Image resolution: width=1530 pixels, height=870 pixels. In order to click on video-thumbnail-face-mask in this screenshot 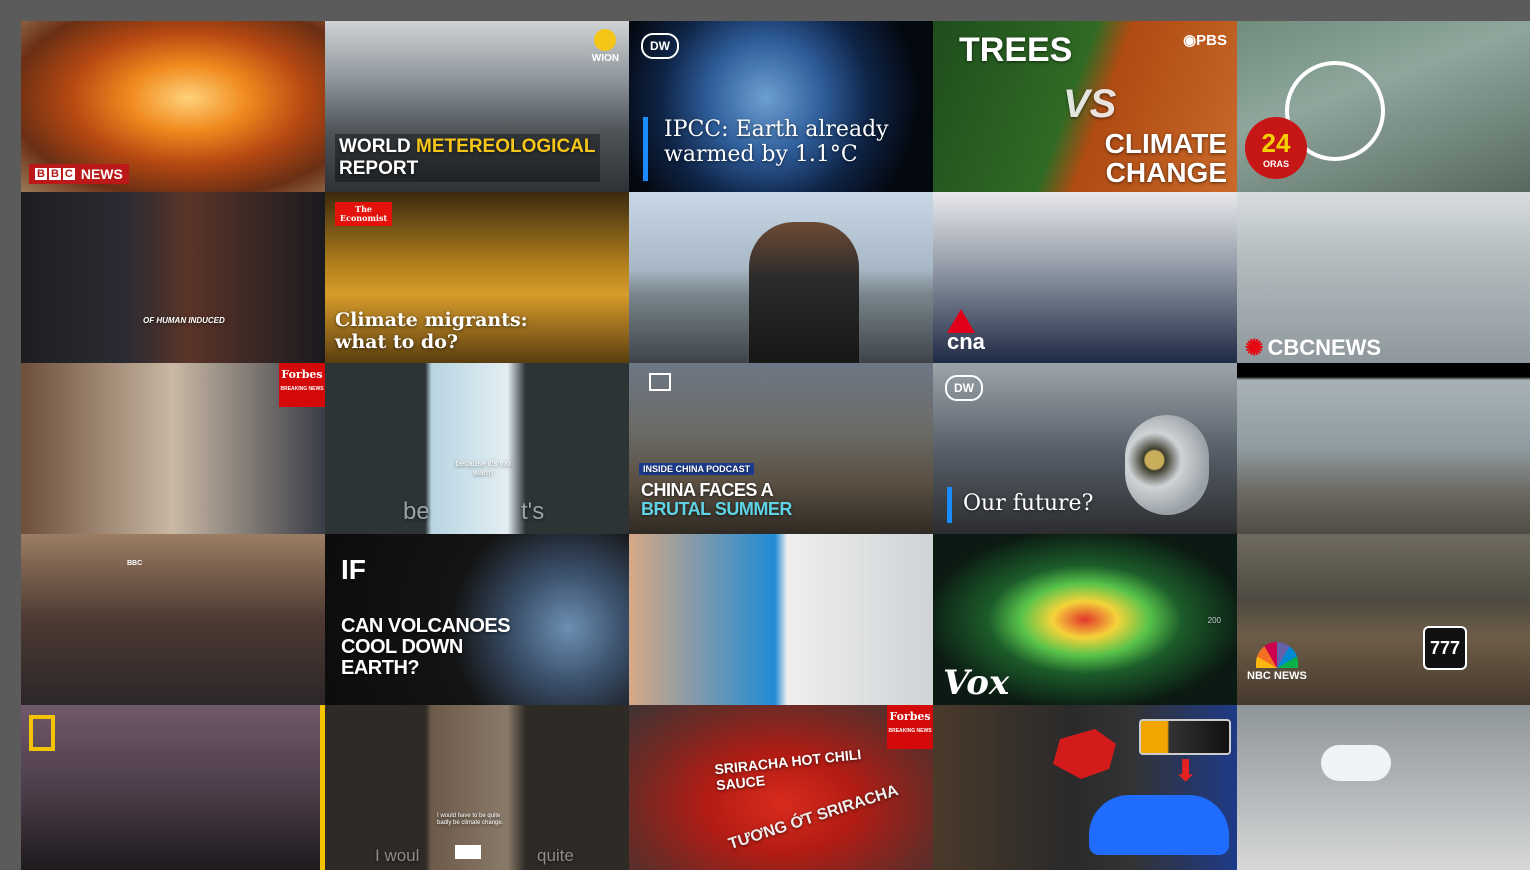, I will do `click(1383, 787)`.